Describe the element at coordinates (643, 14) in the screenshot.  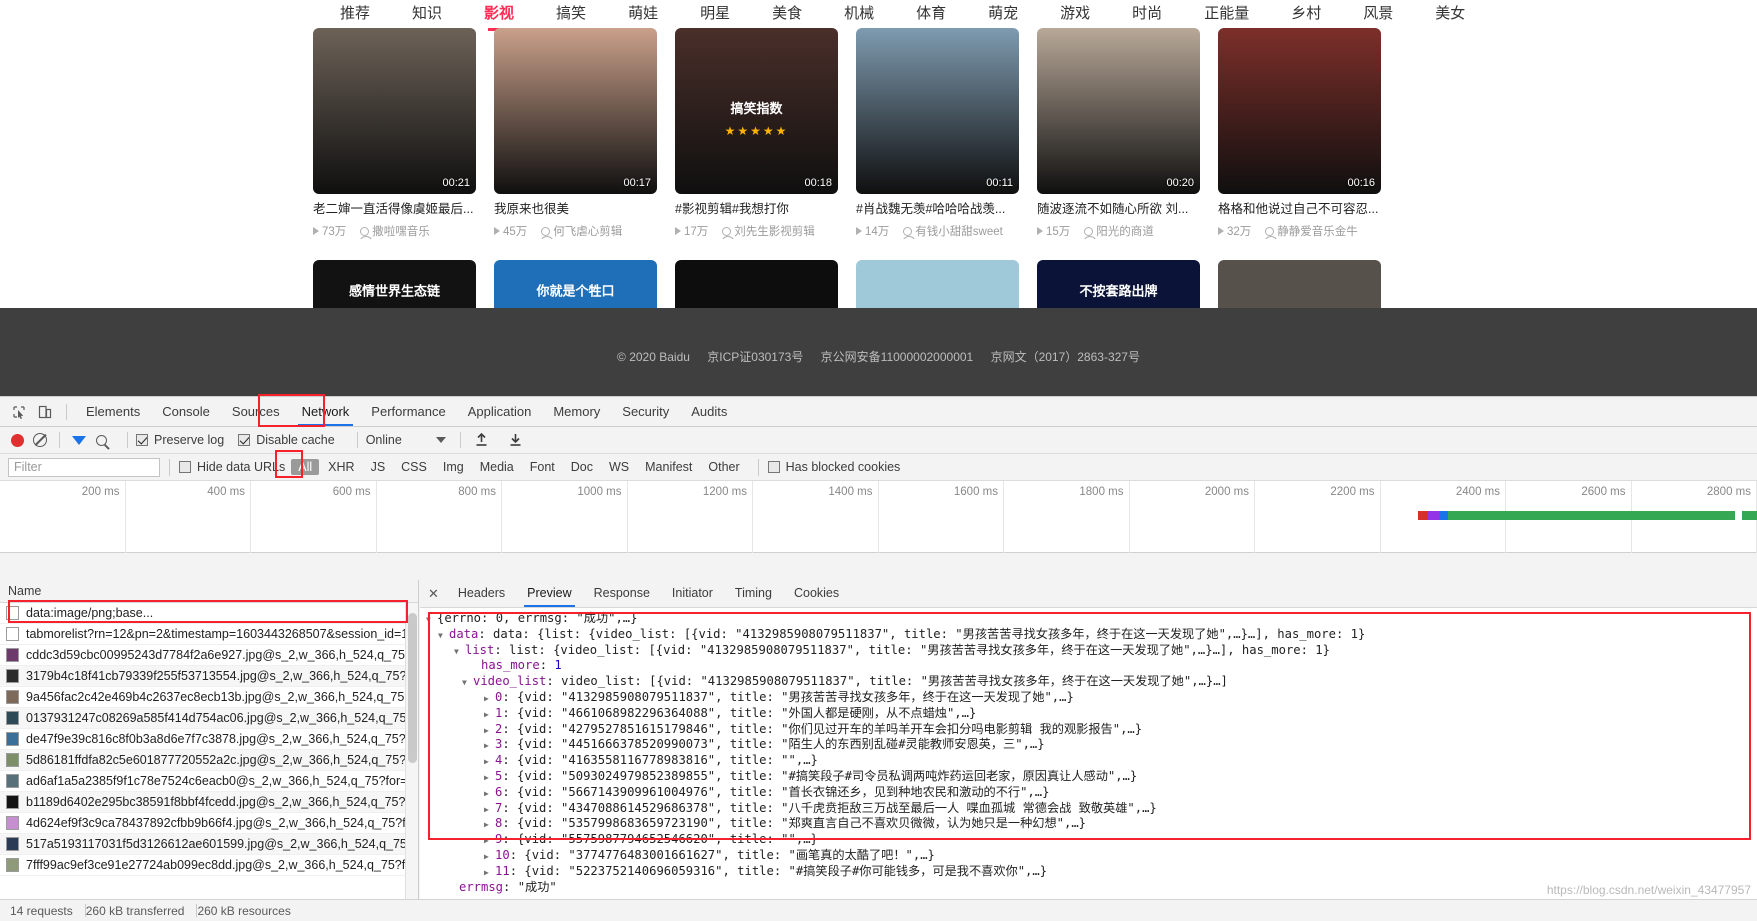
I see `nav-item-4: 萌娃` at that location.